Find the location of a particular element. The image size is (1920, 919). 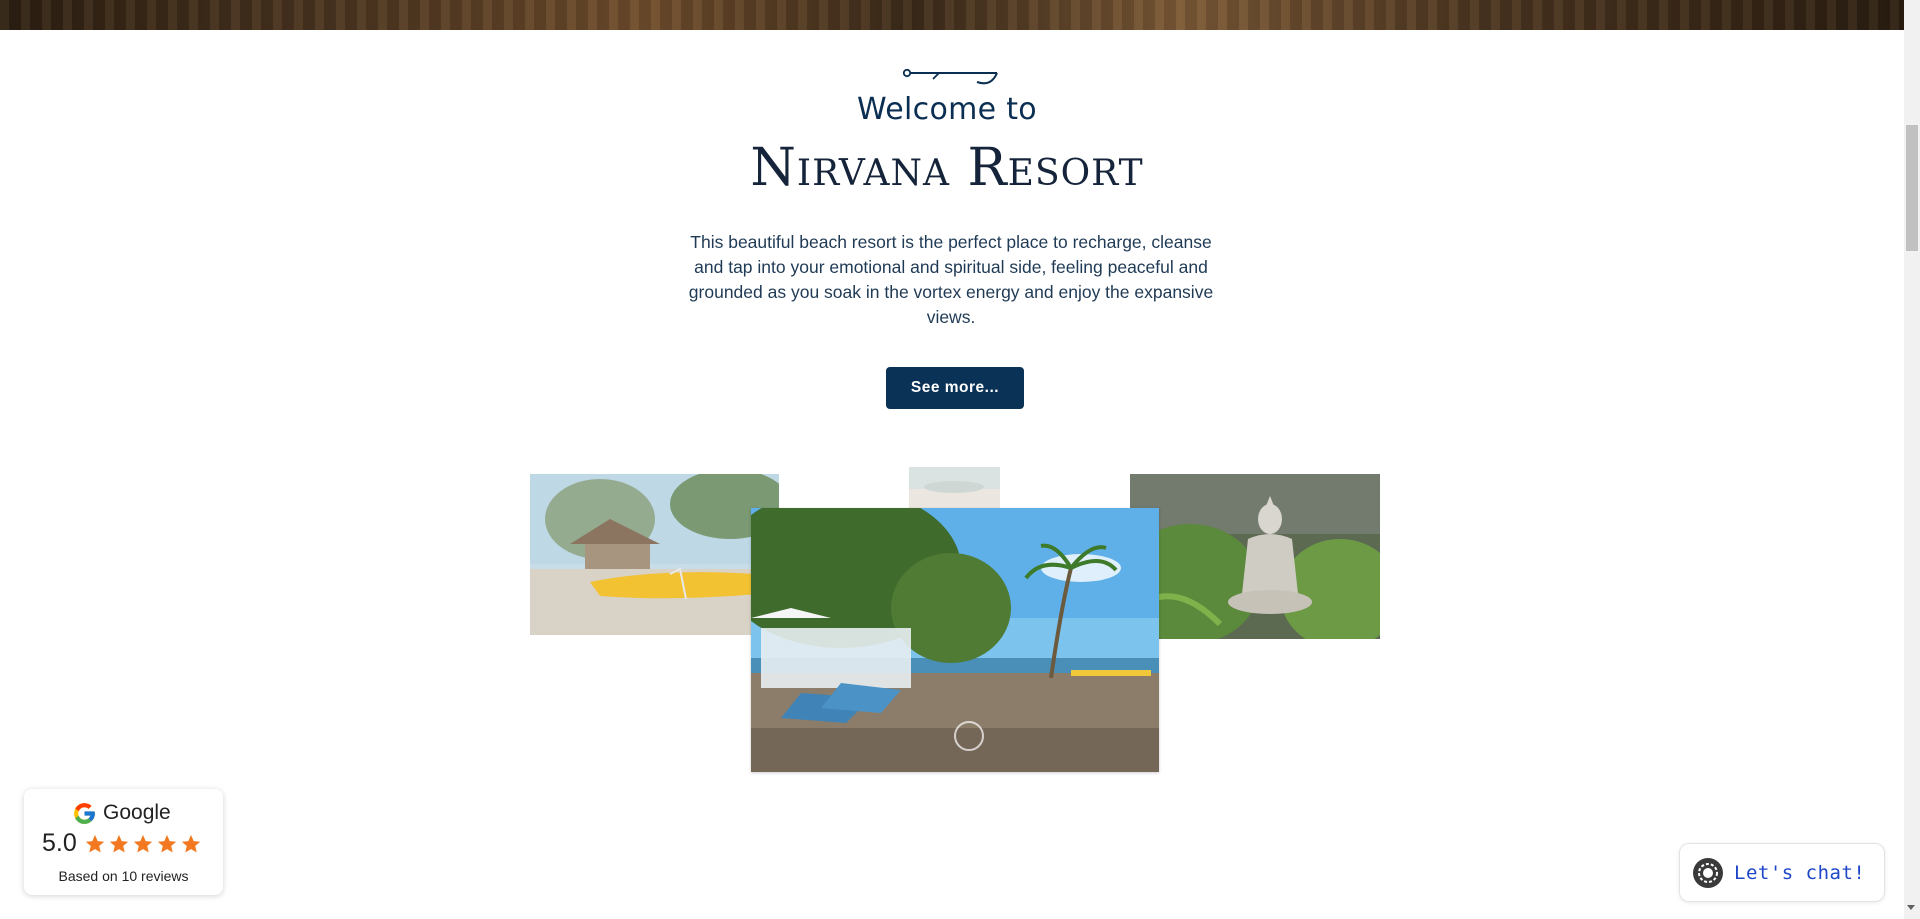

gallery-photo-right is located at coordinates (1255, 556).